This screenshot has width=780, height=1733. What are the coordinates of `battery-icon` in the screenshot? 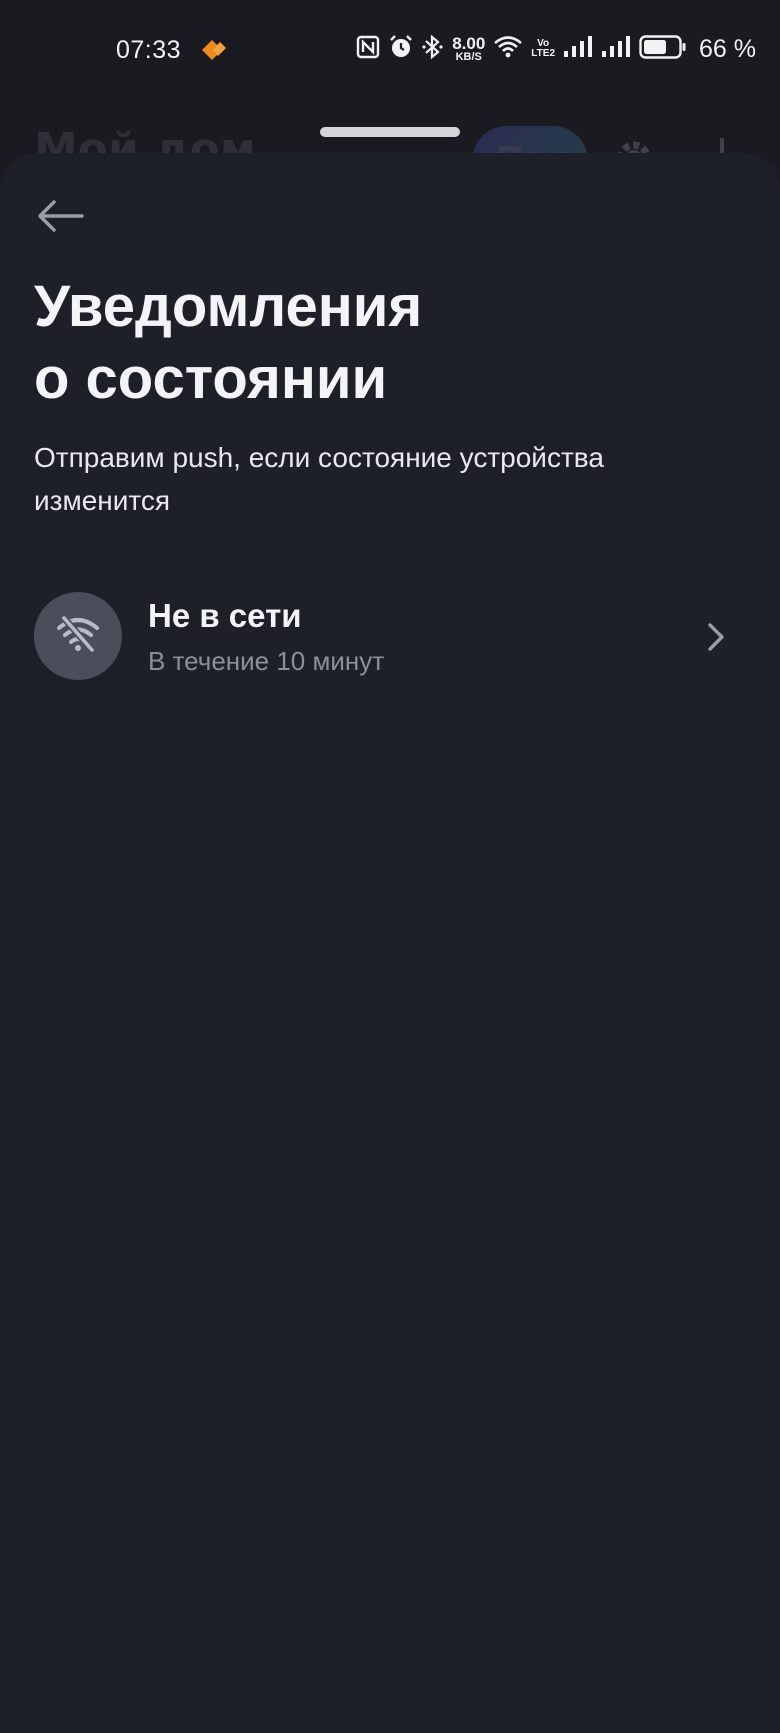 It's located at (663, 49).